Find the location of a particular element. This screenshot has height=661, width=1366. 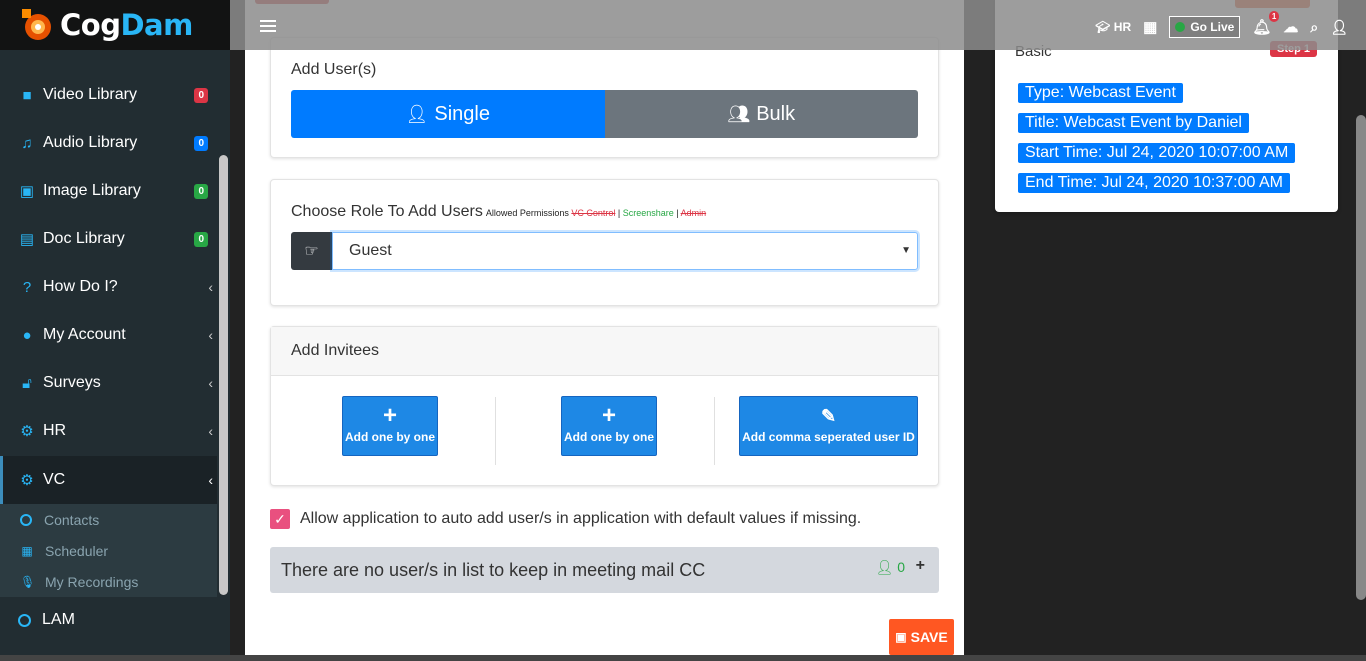

sidebar-item-label: Scheduler is located at coordinates (77, 550).